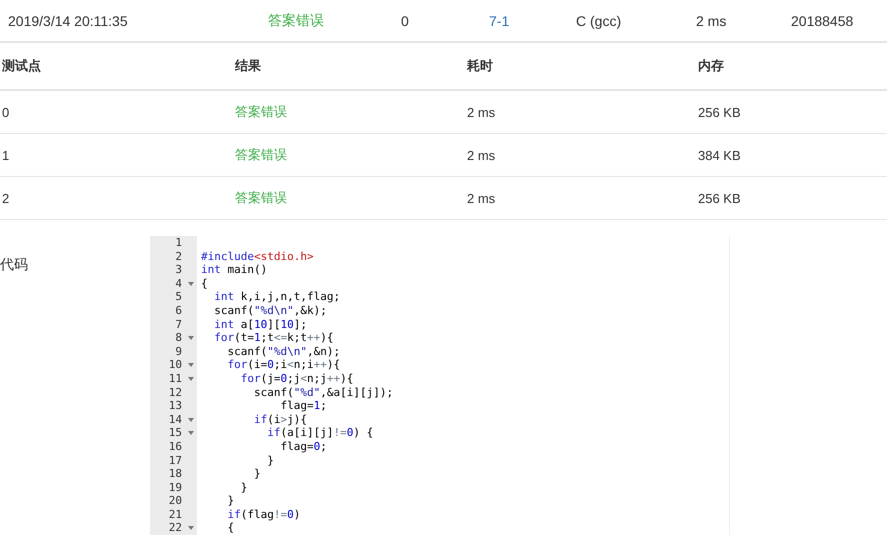  Describe the element at coordinates (257, 256) in the screenshot. I see `code-line: #include<stdio.h>` at that location.